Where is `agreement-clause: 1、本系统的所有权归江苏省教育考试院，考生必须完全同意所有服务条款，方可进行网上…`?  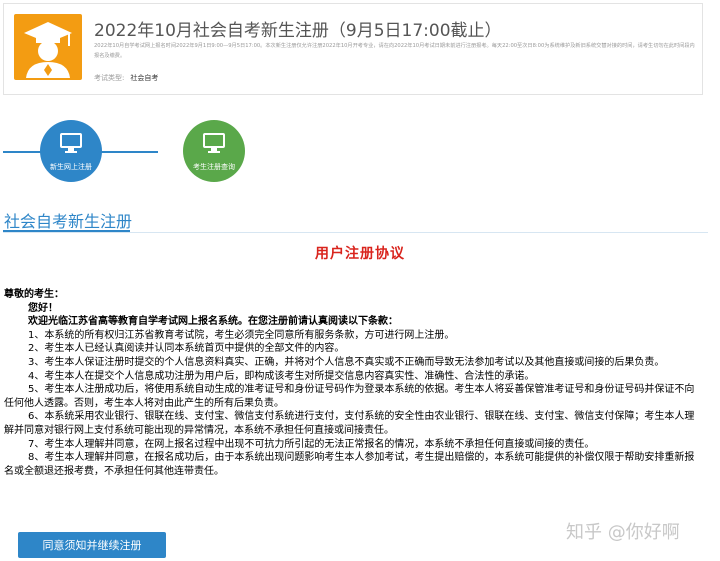
agreement-clause: 1、本系统的所有权归江苏省教育考试院，考生必须完全同意所有服务条款，方可进行网上… is located at coordinates (241, 335).